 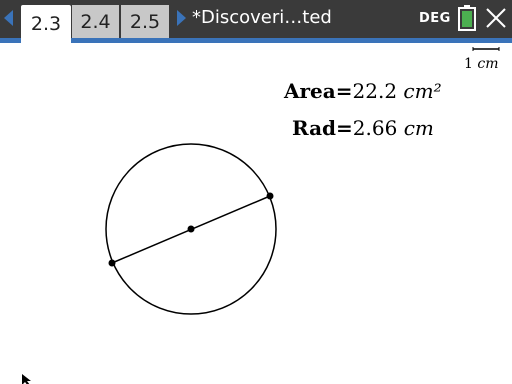 What do you see at coordinates (112, 263) in the screenshot?
I see `endpoint-left` at bounding box center [112, 263].